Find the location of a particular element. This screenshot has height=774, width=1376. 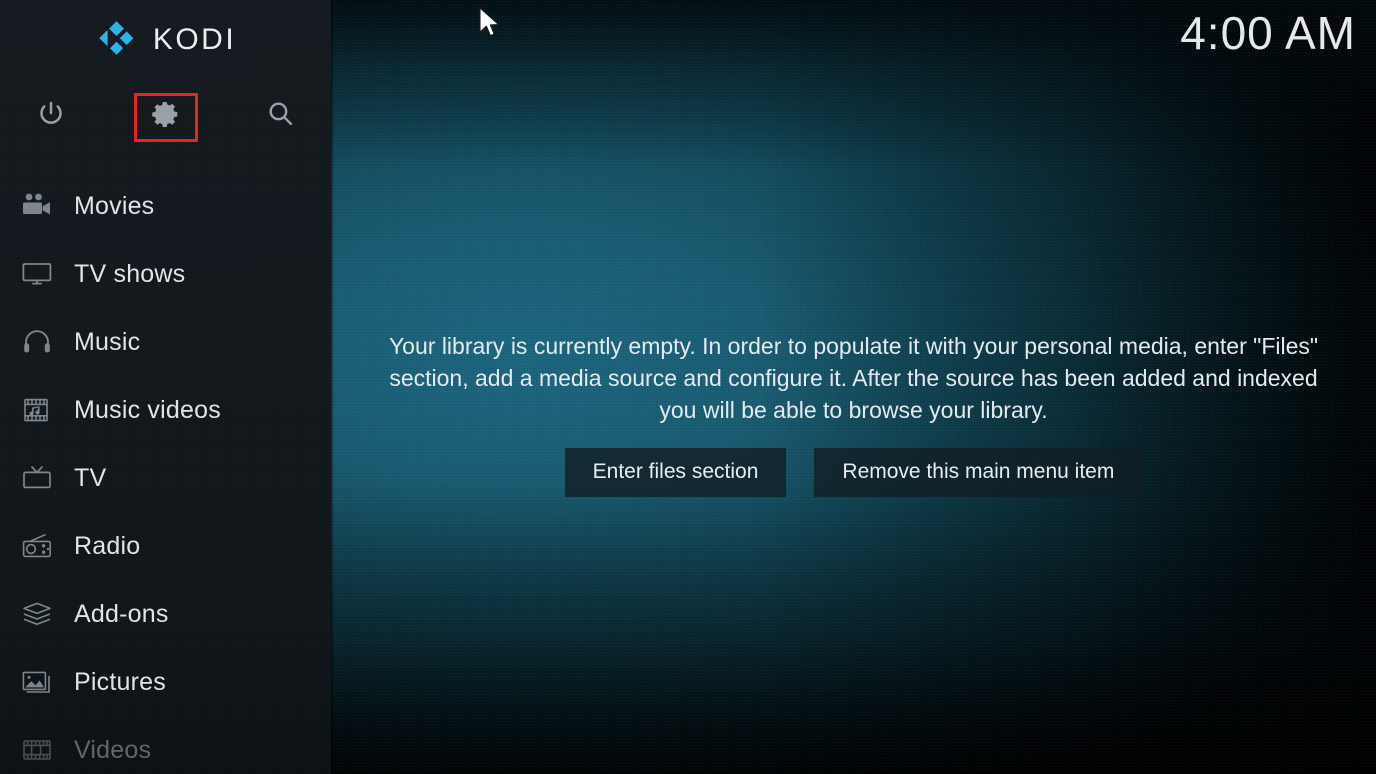

sidebar-item-label: Movies is located at coordinates (114, 205).